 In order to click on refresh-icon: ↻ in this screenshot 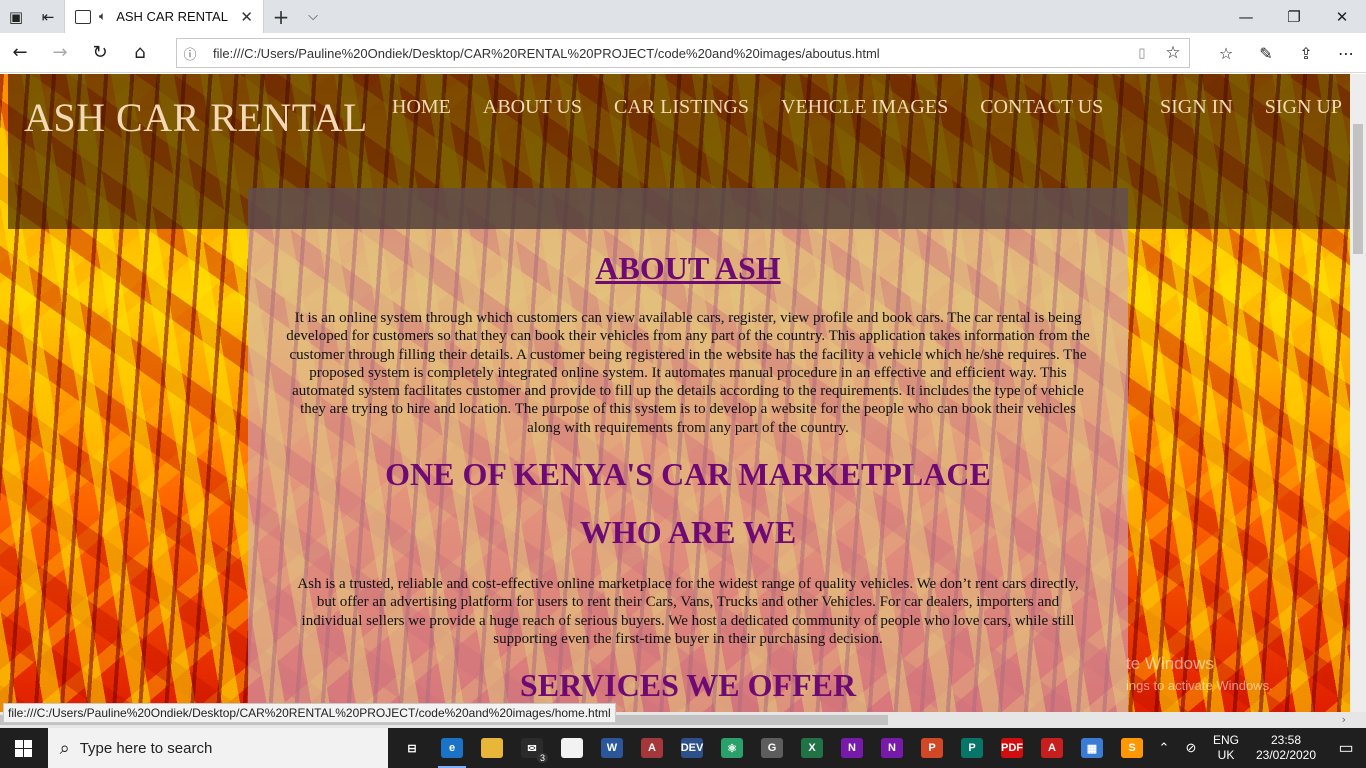, I will do `click(100, 53)`.